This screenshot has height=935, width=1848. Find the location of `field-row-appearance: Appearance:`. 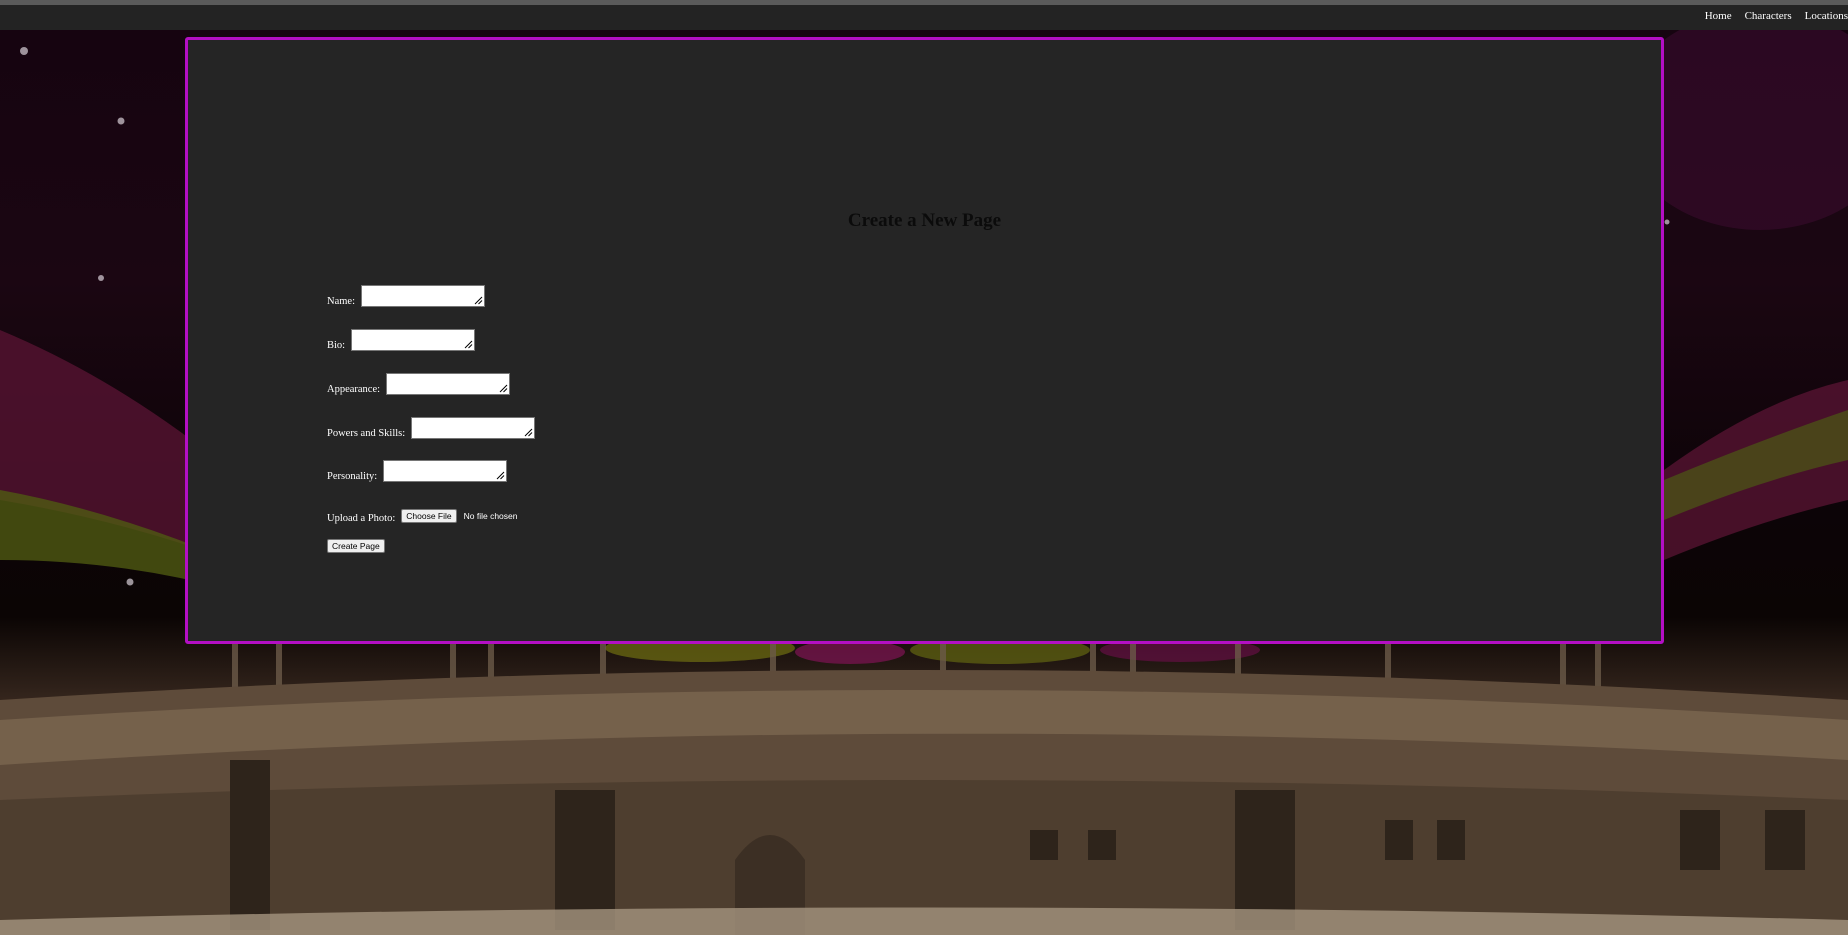

field-row-appearance: Appearance: is located at coordinates (419, 384).